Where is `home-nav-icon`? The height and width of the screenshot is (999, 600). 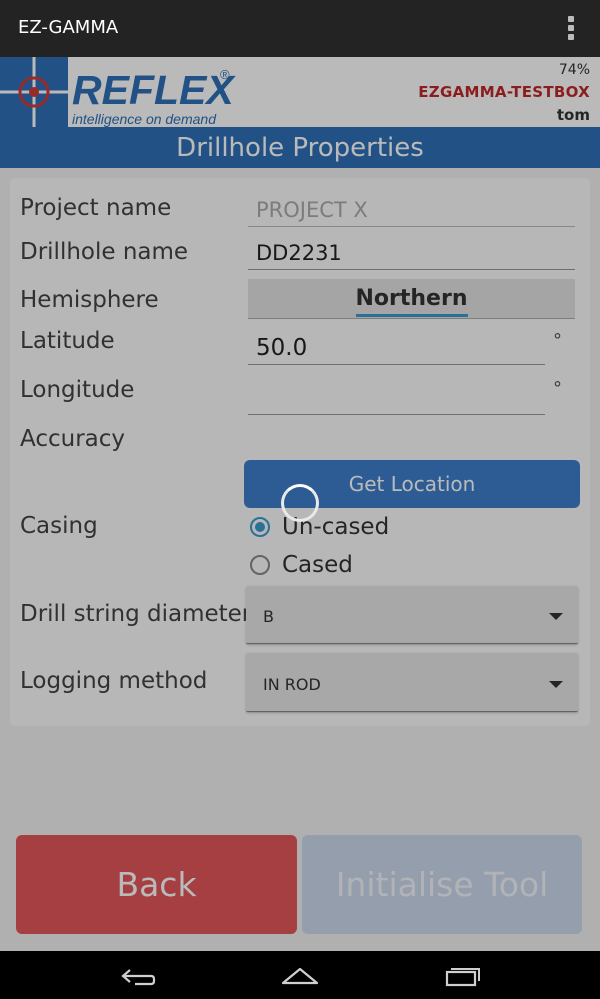
home-nav-icon is located at coordinates (300, 976).